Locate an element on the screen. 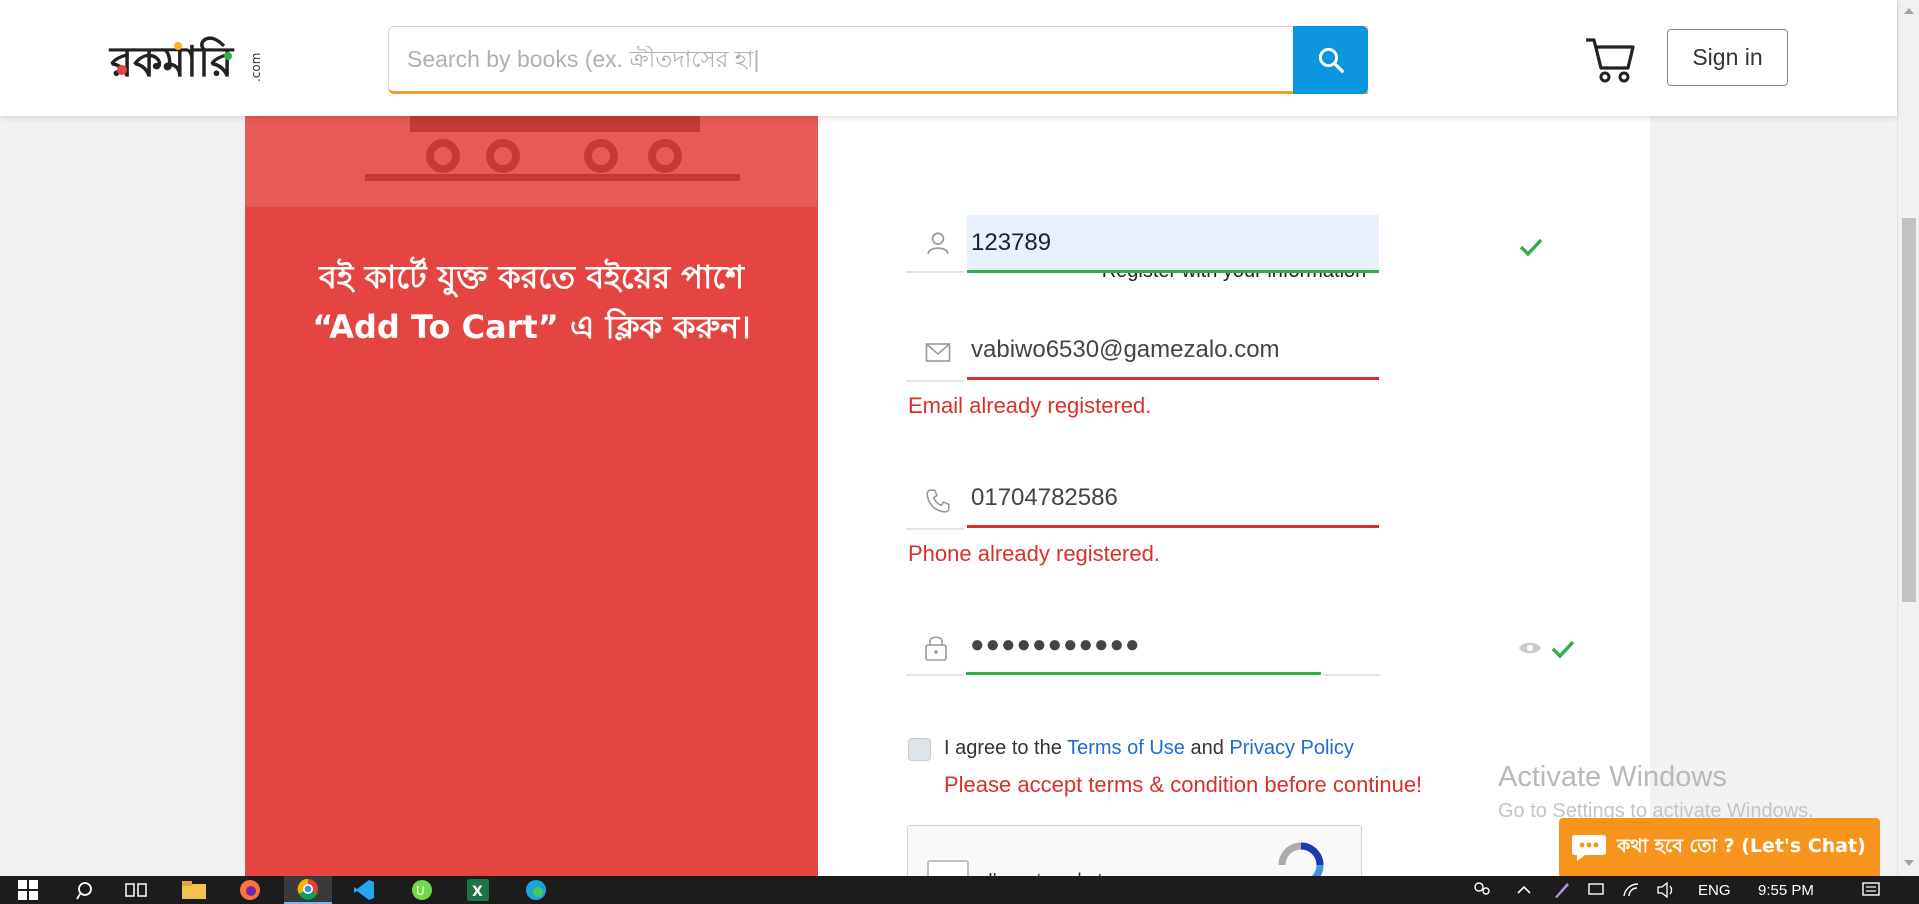 The height and width of the screenshot is (904, 1919). search-button is located at coordinates (1330, 60).